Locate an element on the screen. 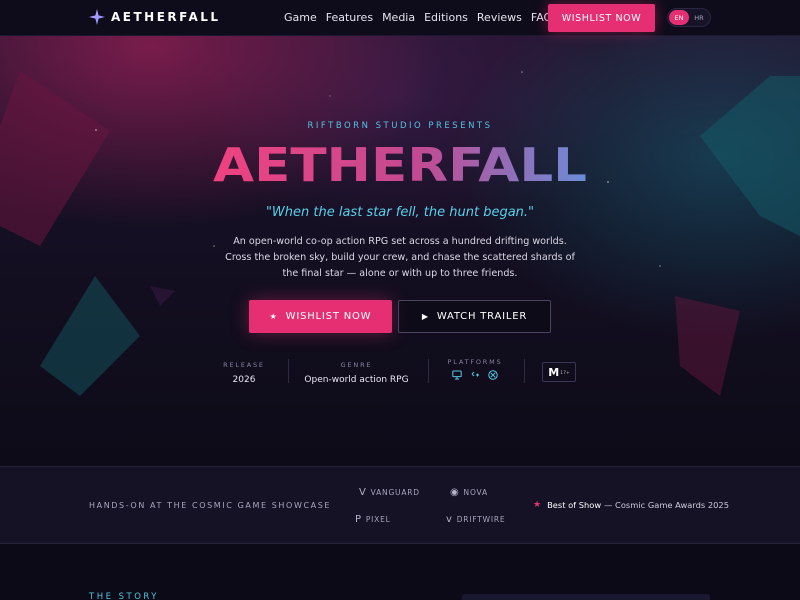 The height and width of the screenshot is (600, 800). platform-icons is located at coordinates (475, 375).